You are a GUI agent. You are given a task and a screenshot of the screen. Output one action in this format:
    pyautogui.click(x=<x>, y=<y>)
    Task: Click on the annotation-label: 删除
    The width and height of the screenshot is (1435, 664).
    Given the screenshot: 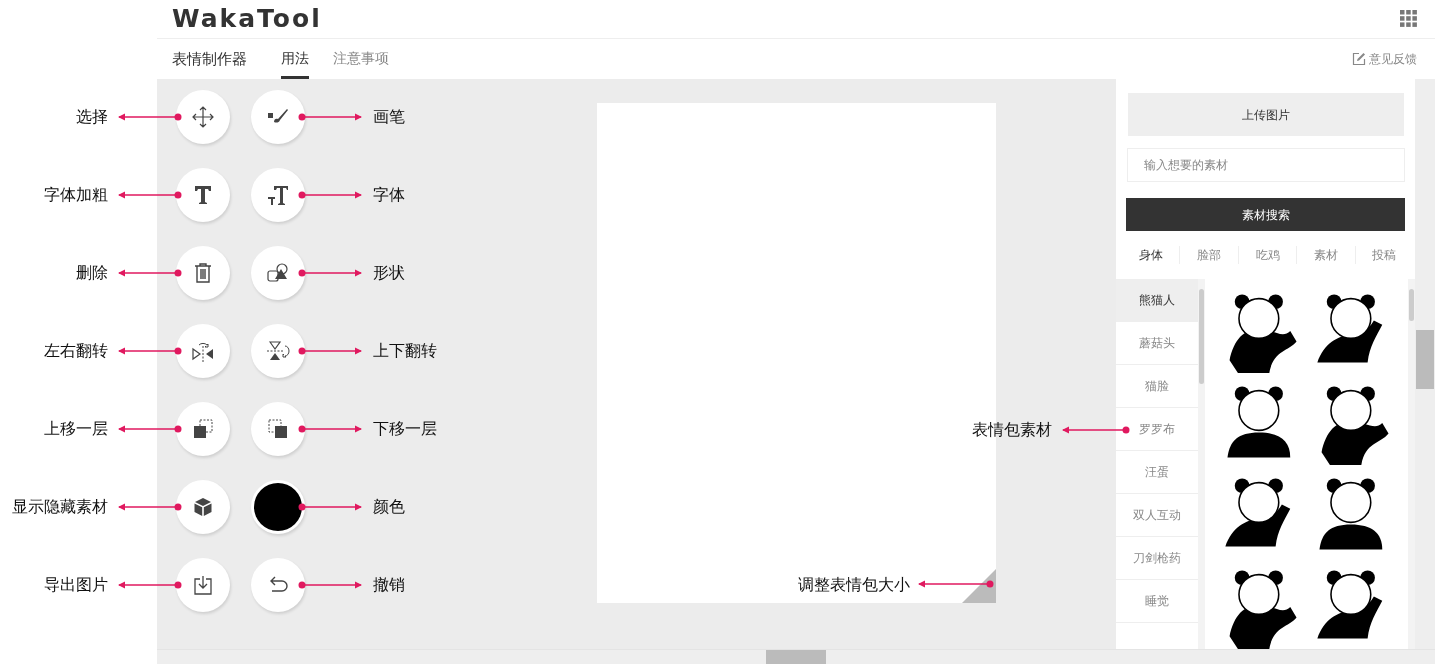 What is the action you would take?
    pyautogui.click(x=92, y=273)
    